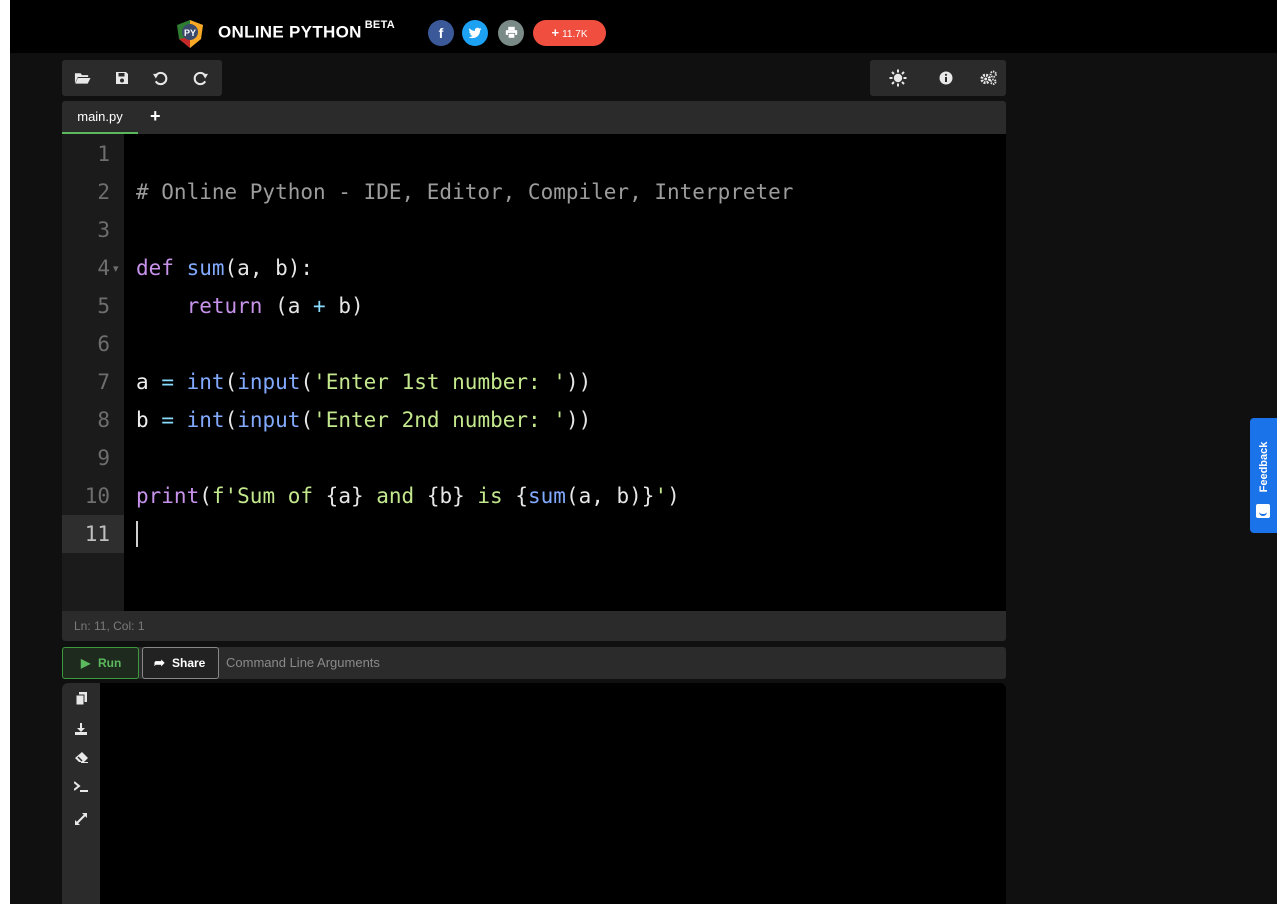  I want to click on info-button, so click(946, 78).